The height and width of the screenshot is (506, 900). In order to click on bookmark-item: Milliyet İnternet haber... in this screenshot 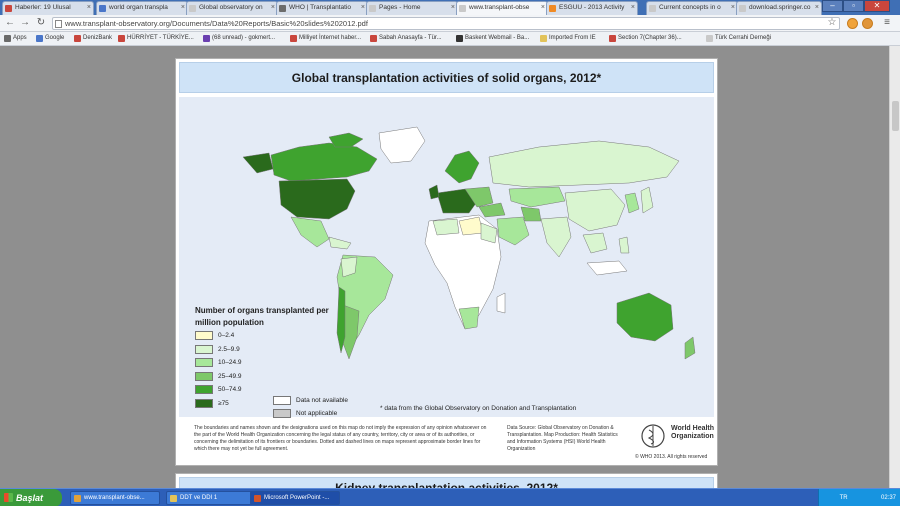, I will do `click(325, 38)`.